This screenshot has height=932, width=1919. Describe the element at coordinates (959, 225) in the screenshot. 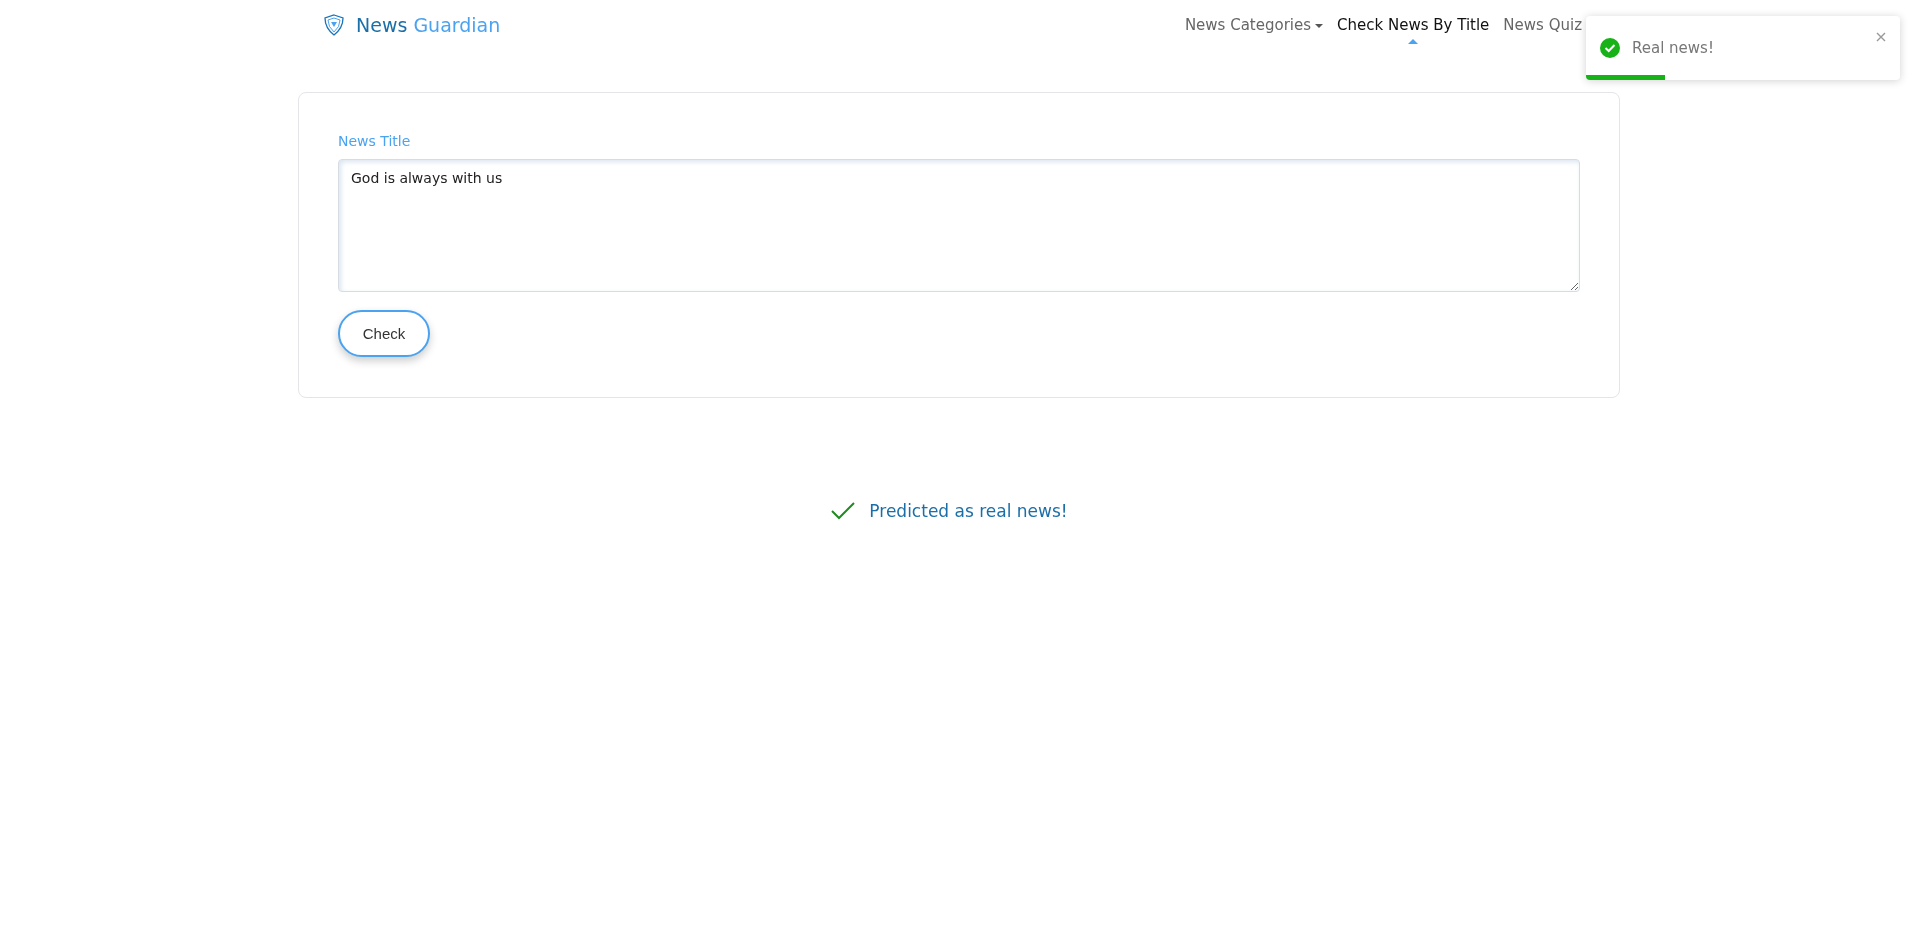

I see `title-input-field: God is always with us` at that location.